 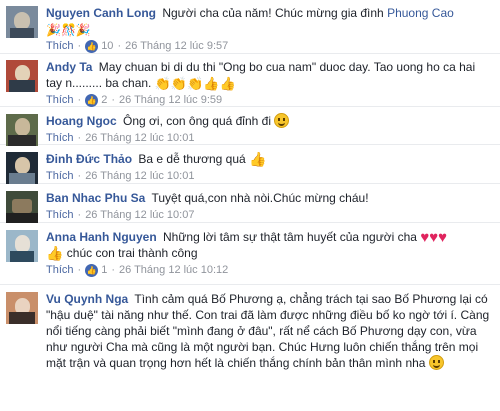 I want to click on comment-text: Ba e dễ thương quá, so click(x=192, y=159).